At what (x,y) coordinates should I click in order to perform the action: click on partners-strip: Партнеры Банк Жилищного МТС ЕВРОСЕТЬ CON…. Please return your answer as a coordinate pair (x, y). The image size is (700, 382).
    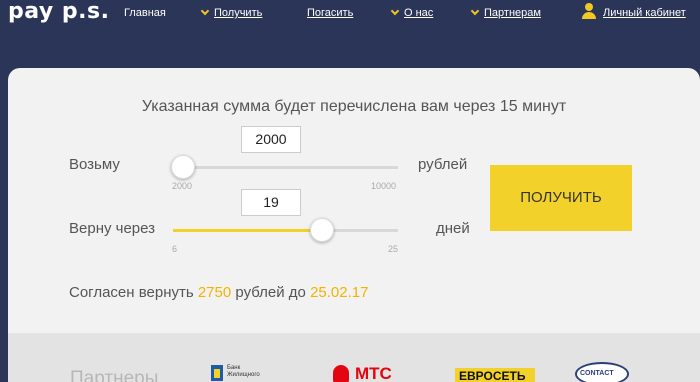
    Looking at the image, I should click on (354, 357).